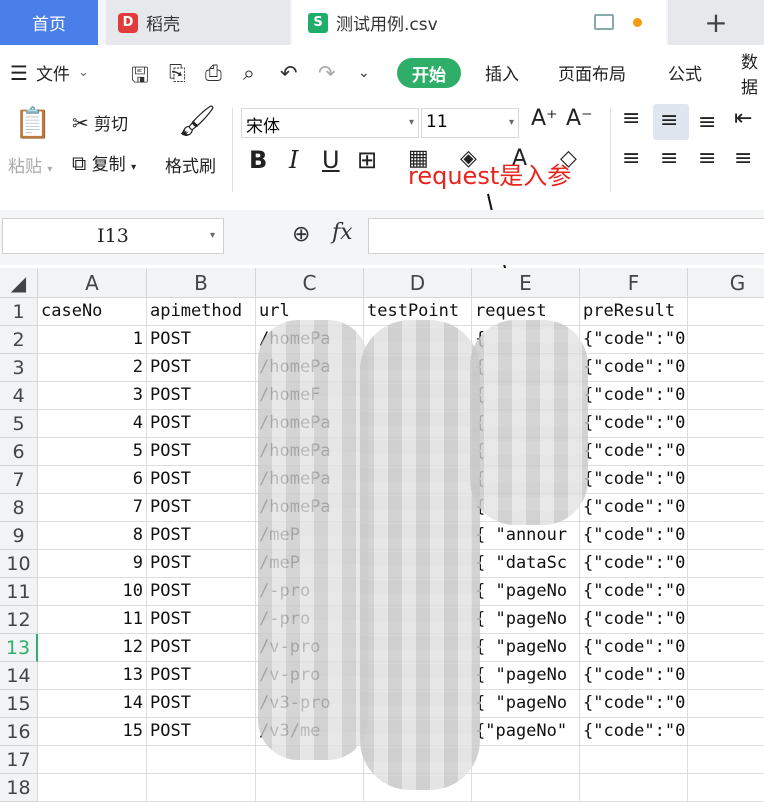  What do you see at coordinates (19, 536) in the screenshot?
I see `row-header-9: 9` at bounding box center [19, 536].